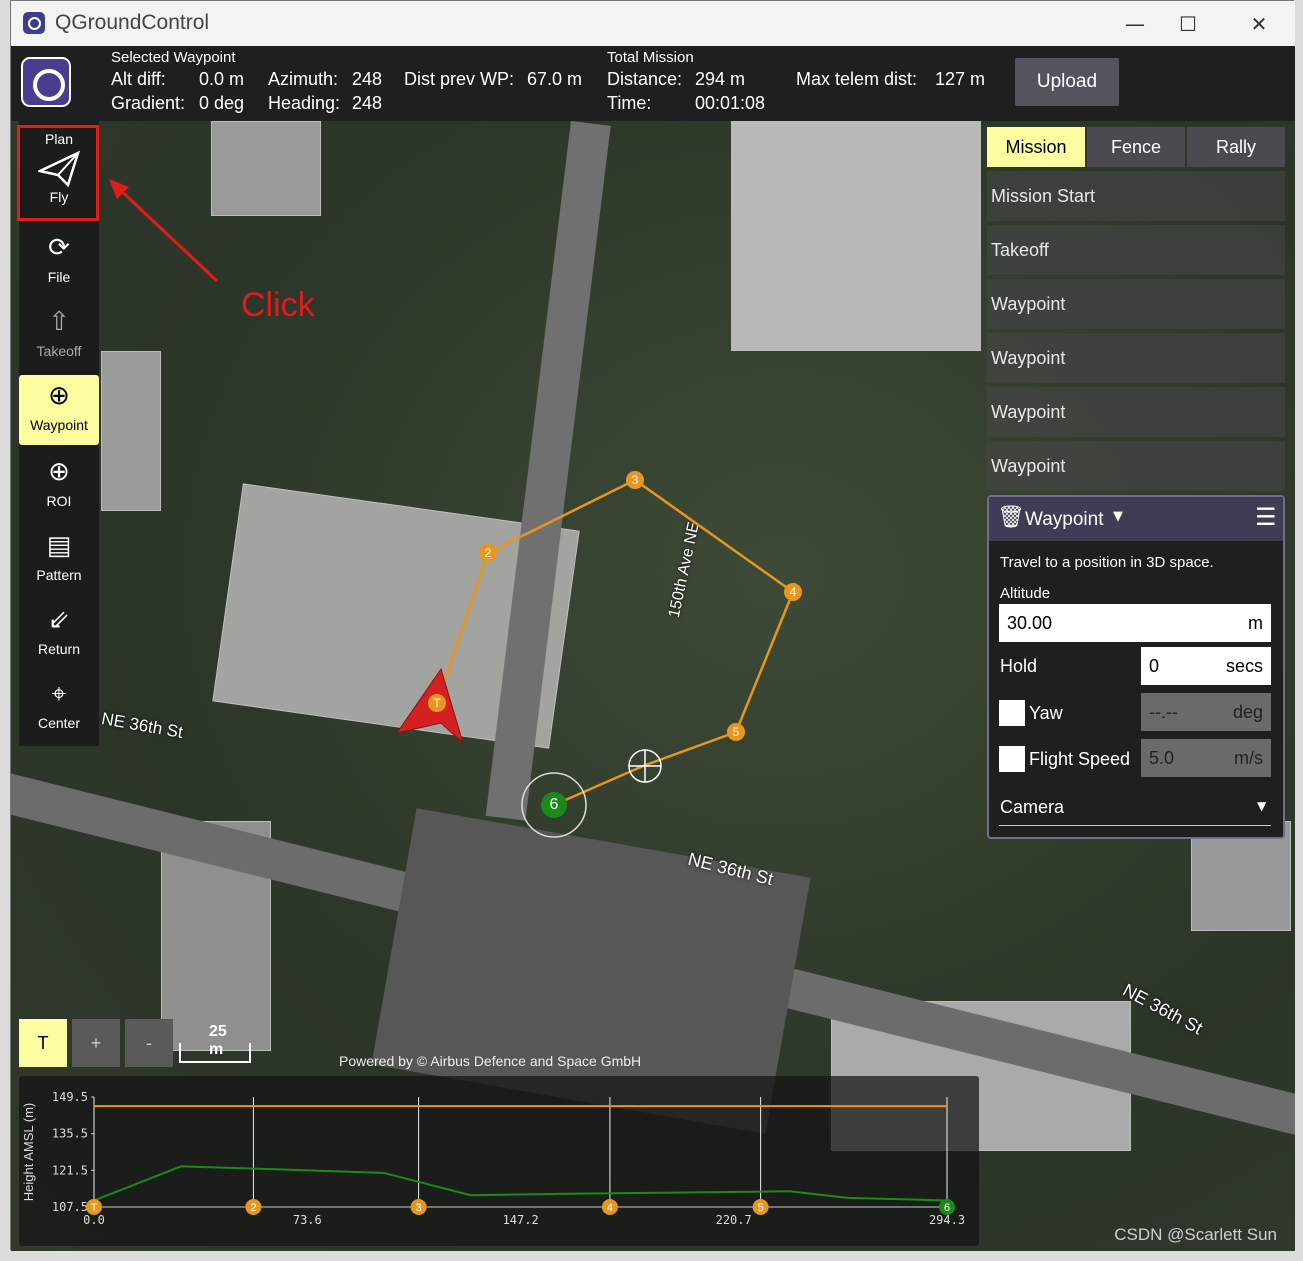 The image size is (1303, 1261). I want to click on max-telem-label: Max telem dist:, so click(857, 79).